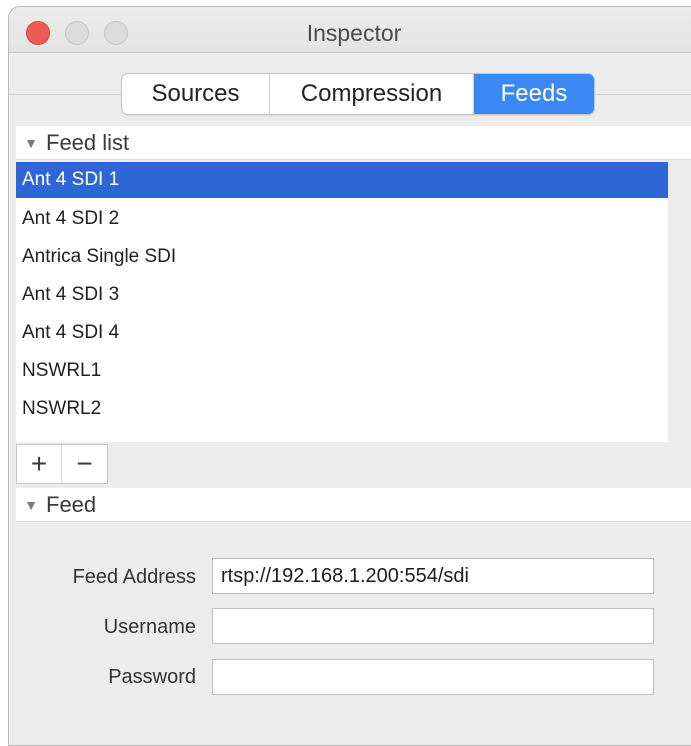 The image size is (691, 746). Describe the element at coordinates (353, 505) in the screenshot. I see `feed-disclosure: ▼ Feed` at that location.